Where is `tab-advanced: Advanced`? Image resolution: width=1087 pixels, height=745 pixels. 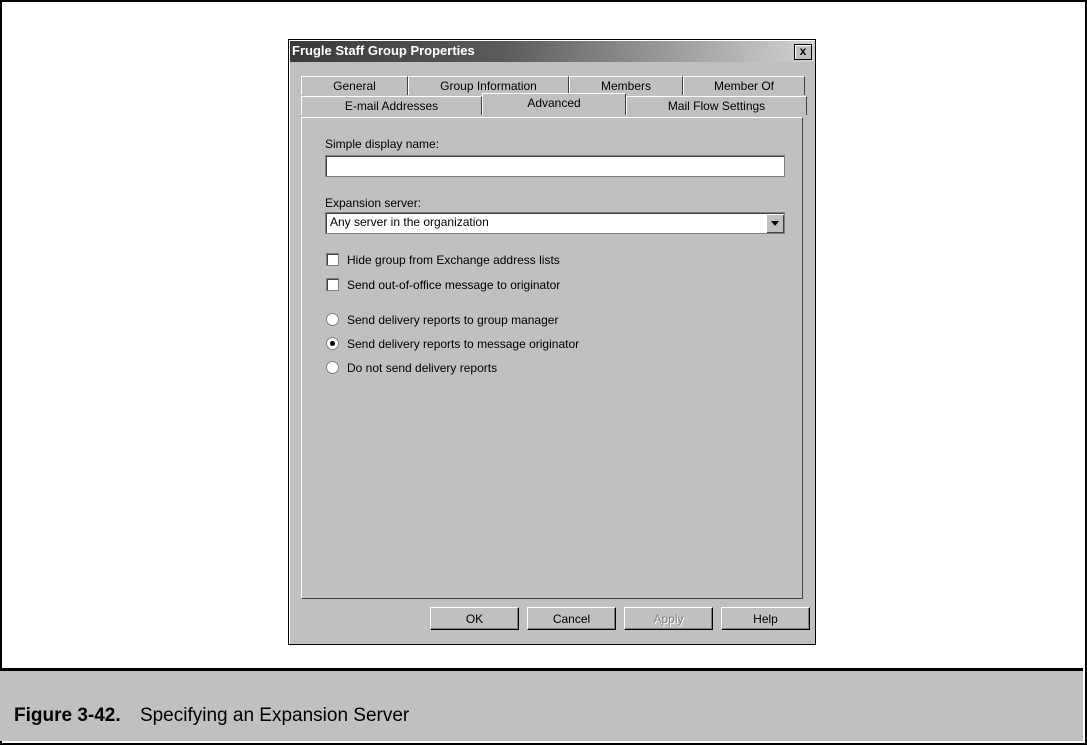 tab-advanced: Advanced is located at coordinates (554, 104).